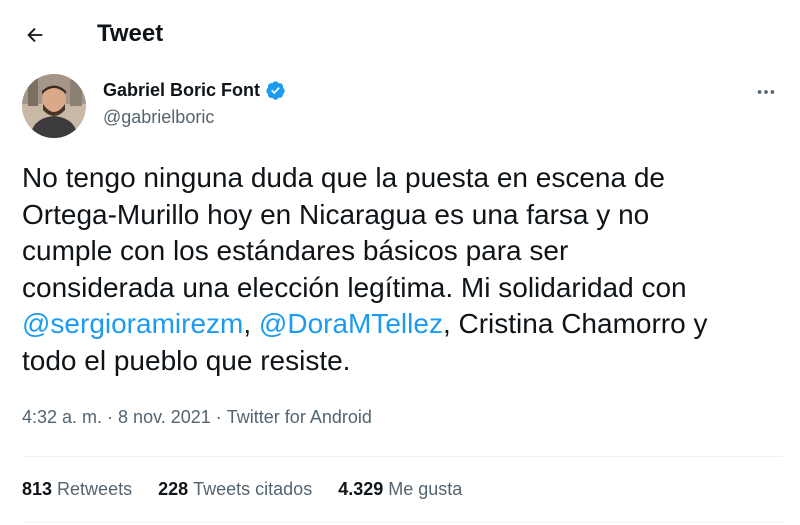 The image size is (800, 525). What do you see at coordinates (251, 323) in the screenshot?
I see `tweet-text-segment: ,` at bounding box center [251, 323].